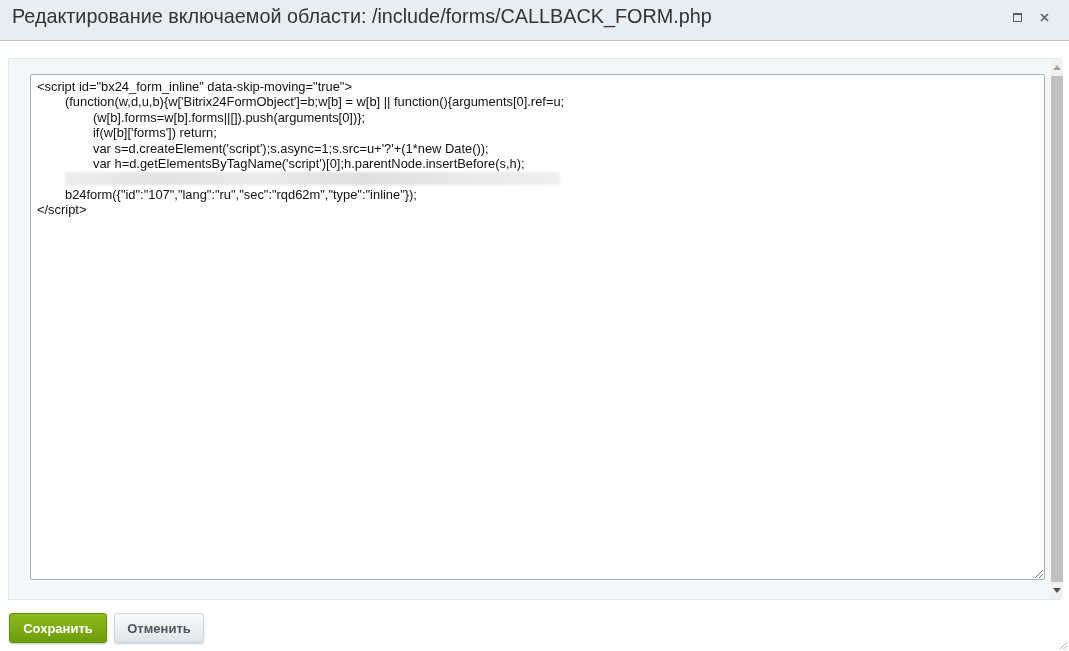 The image size is (1069, 651). What do you see at coordinates (62, 210) in the screenshot?
I see `code-line: </script>` at bounding box center [62, 210].